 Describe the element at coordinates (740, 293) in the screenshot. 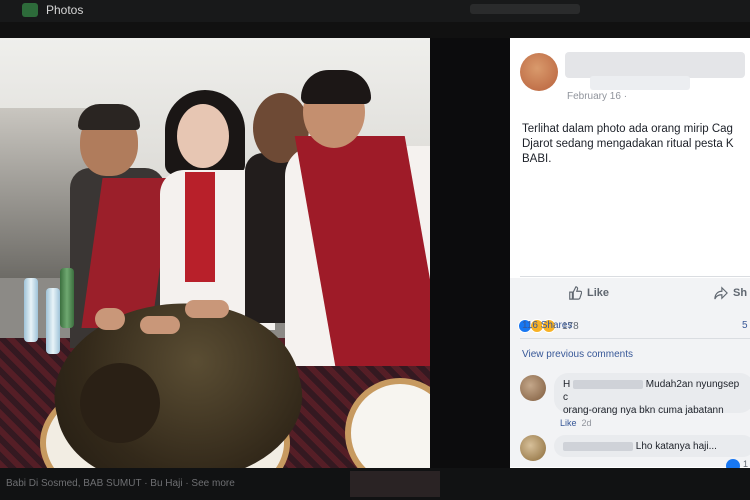

I see `share-label: Sh` at that location.